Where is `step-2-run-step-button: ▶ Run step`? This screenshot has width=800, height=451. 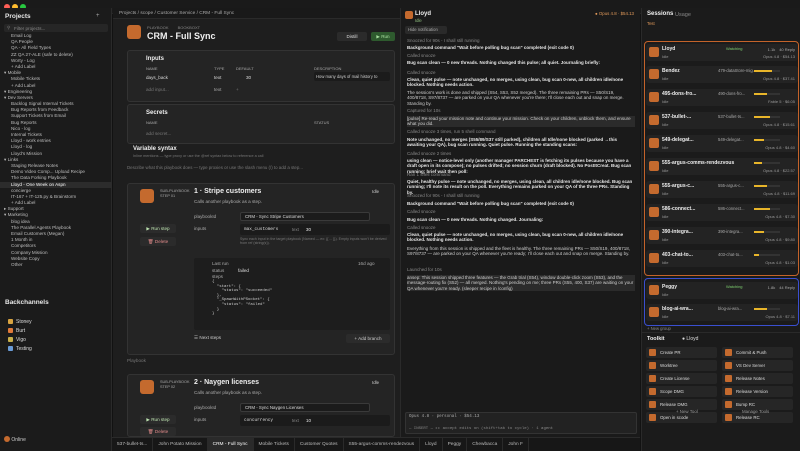
step-2-run-step-button: ▶ Run step is located at coordinates (158, 419).